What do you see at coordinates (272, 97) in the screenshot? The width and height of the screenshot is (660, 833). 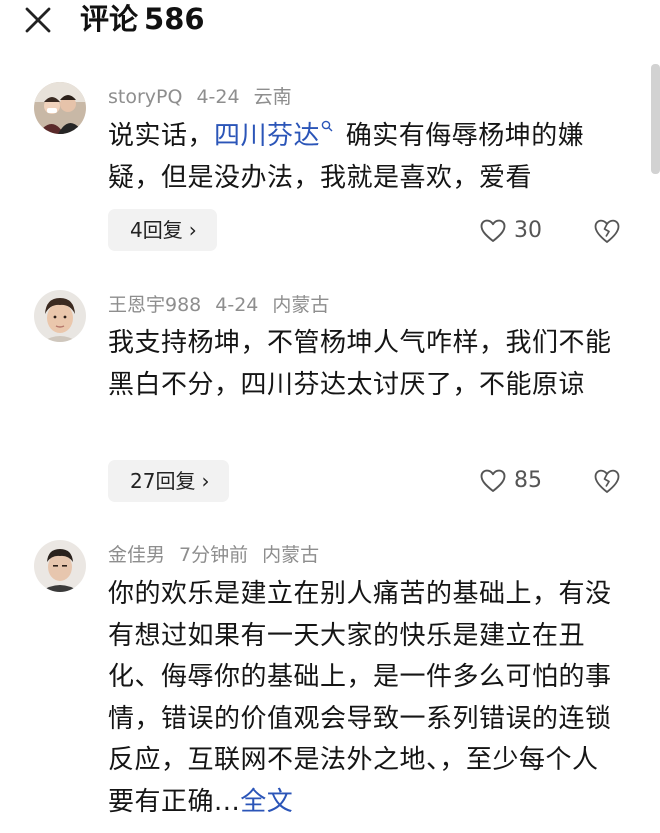 I see `comment-location: 云南` at bounding box center [272, 97].